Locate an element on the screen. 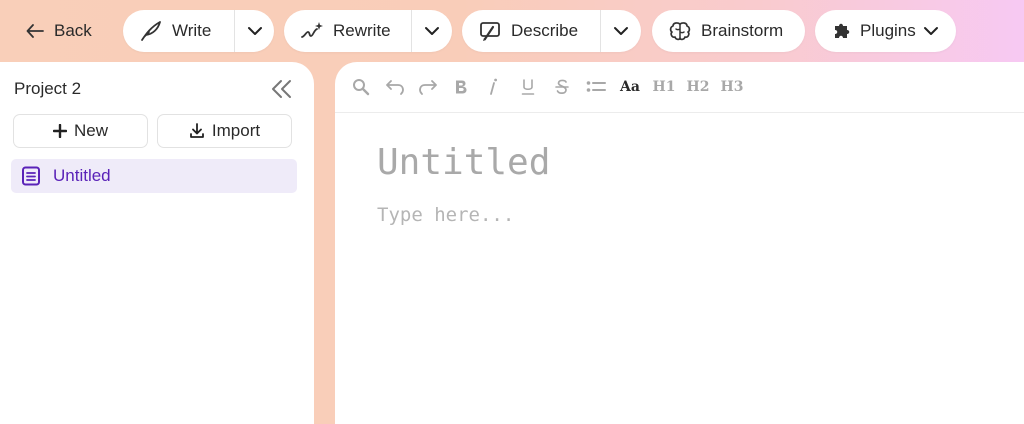 This screenshot has height=424, width=1024. describe-dropdown-button is located at coordinates (620, 31).